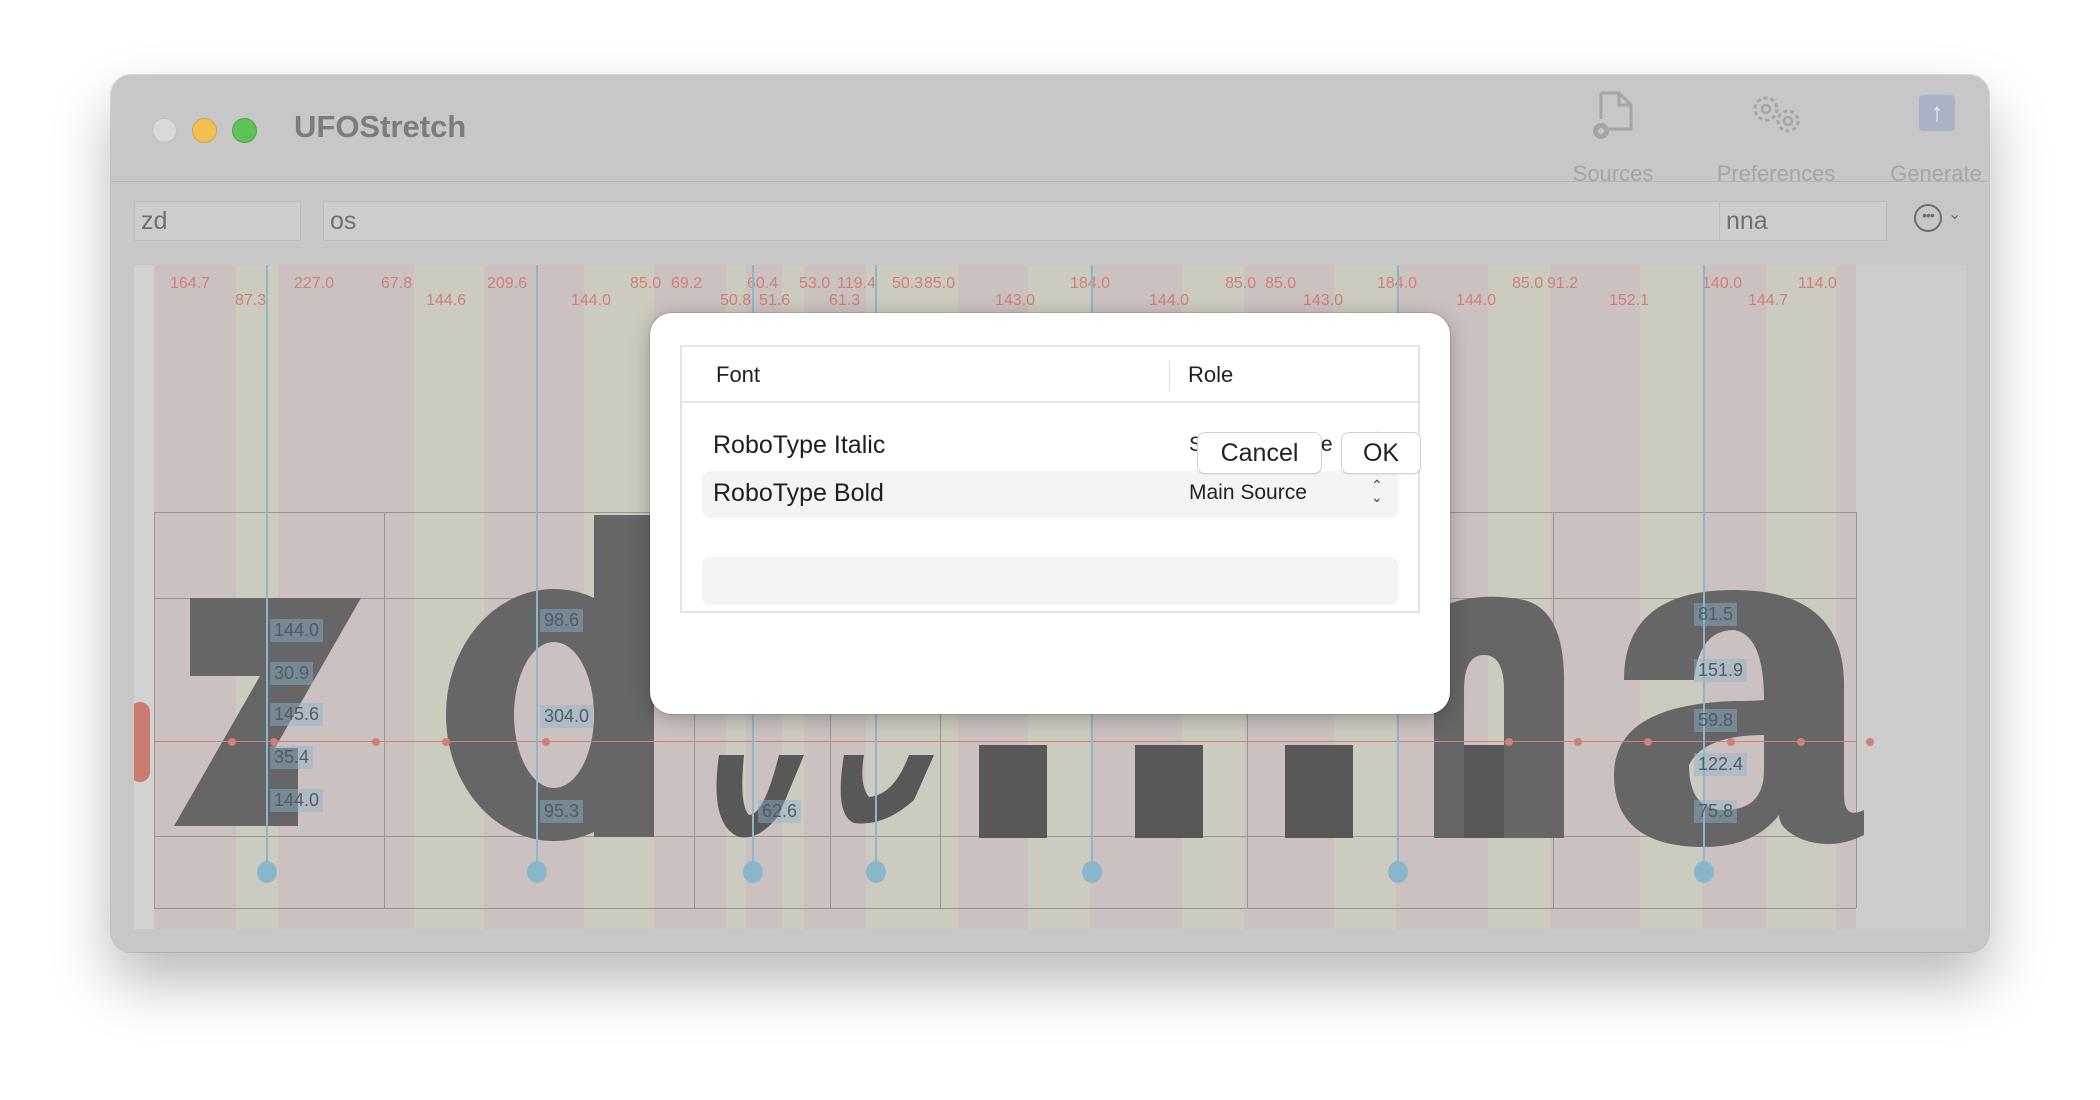 The width and height of the screenshot is (2100, 1100). What do you see at coordinates (1936, 173) in the screenshot?
I see `generate-label: Generate` at bounding box center [1936, 173].